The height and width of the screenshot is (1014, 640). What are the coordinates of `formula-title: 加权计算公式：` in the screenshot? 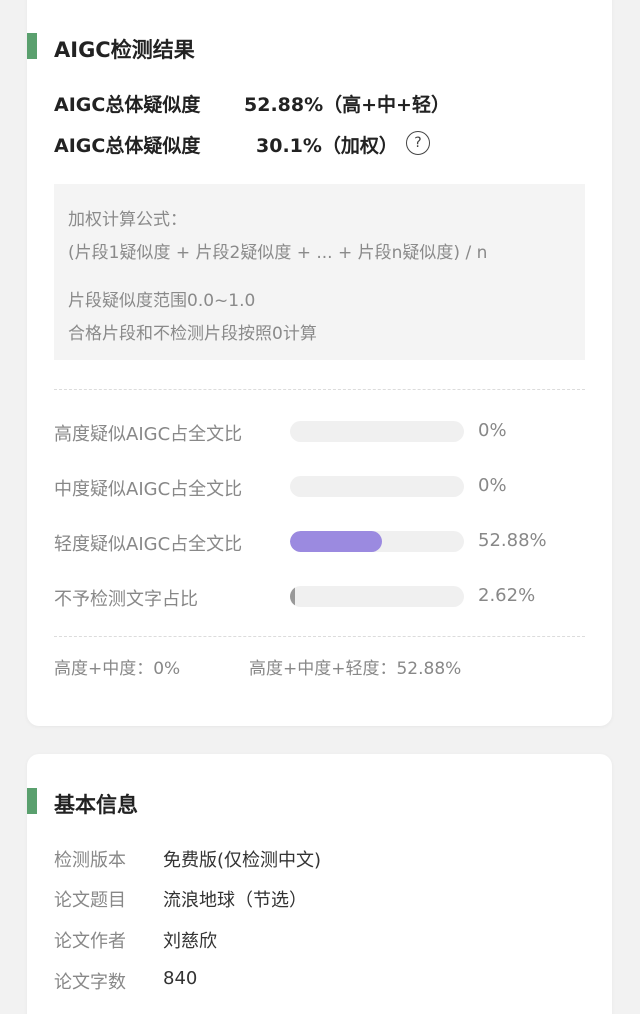 It's located at (127, 220).